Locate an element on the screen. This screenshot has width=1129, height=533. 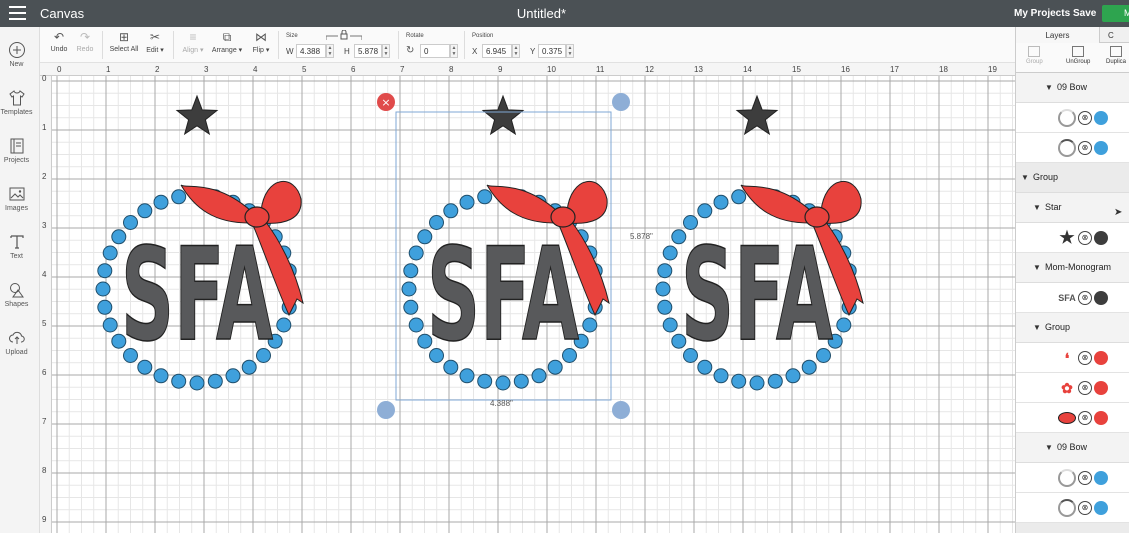
align-menu-button: ≡ Align ▾ is located at coordinates (193, 42).